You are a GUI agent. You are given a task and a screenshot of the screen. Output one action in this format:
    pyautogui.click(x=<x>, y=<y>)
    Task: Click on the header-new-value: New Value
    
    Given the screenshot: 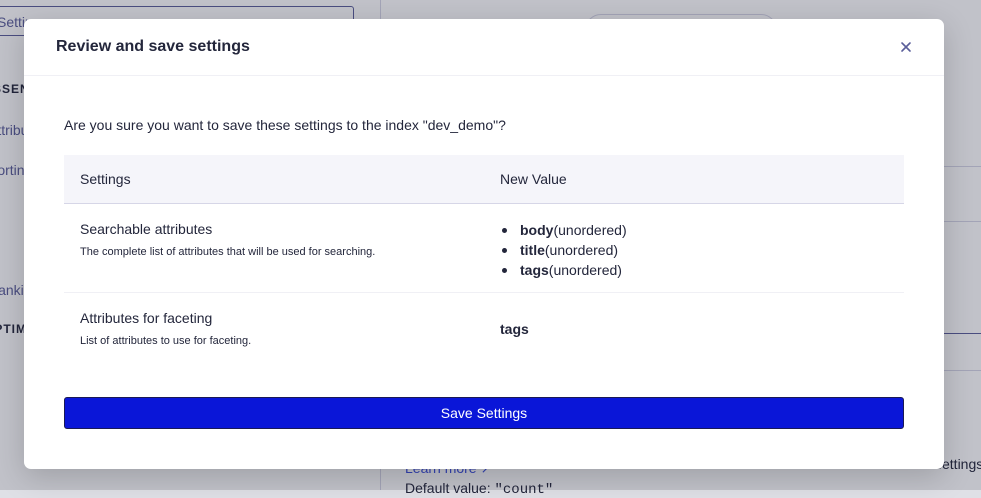 What is the action you would take?
    pyautogui.click(x=533, y=179)
    